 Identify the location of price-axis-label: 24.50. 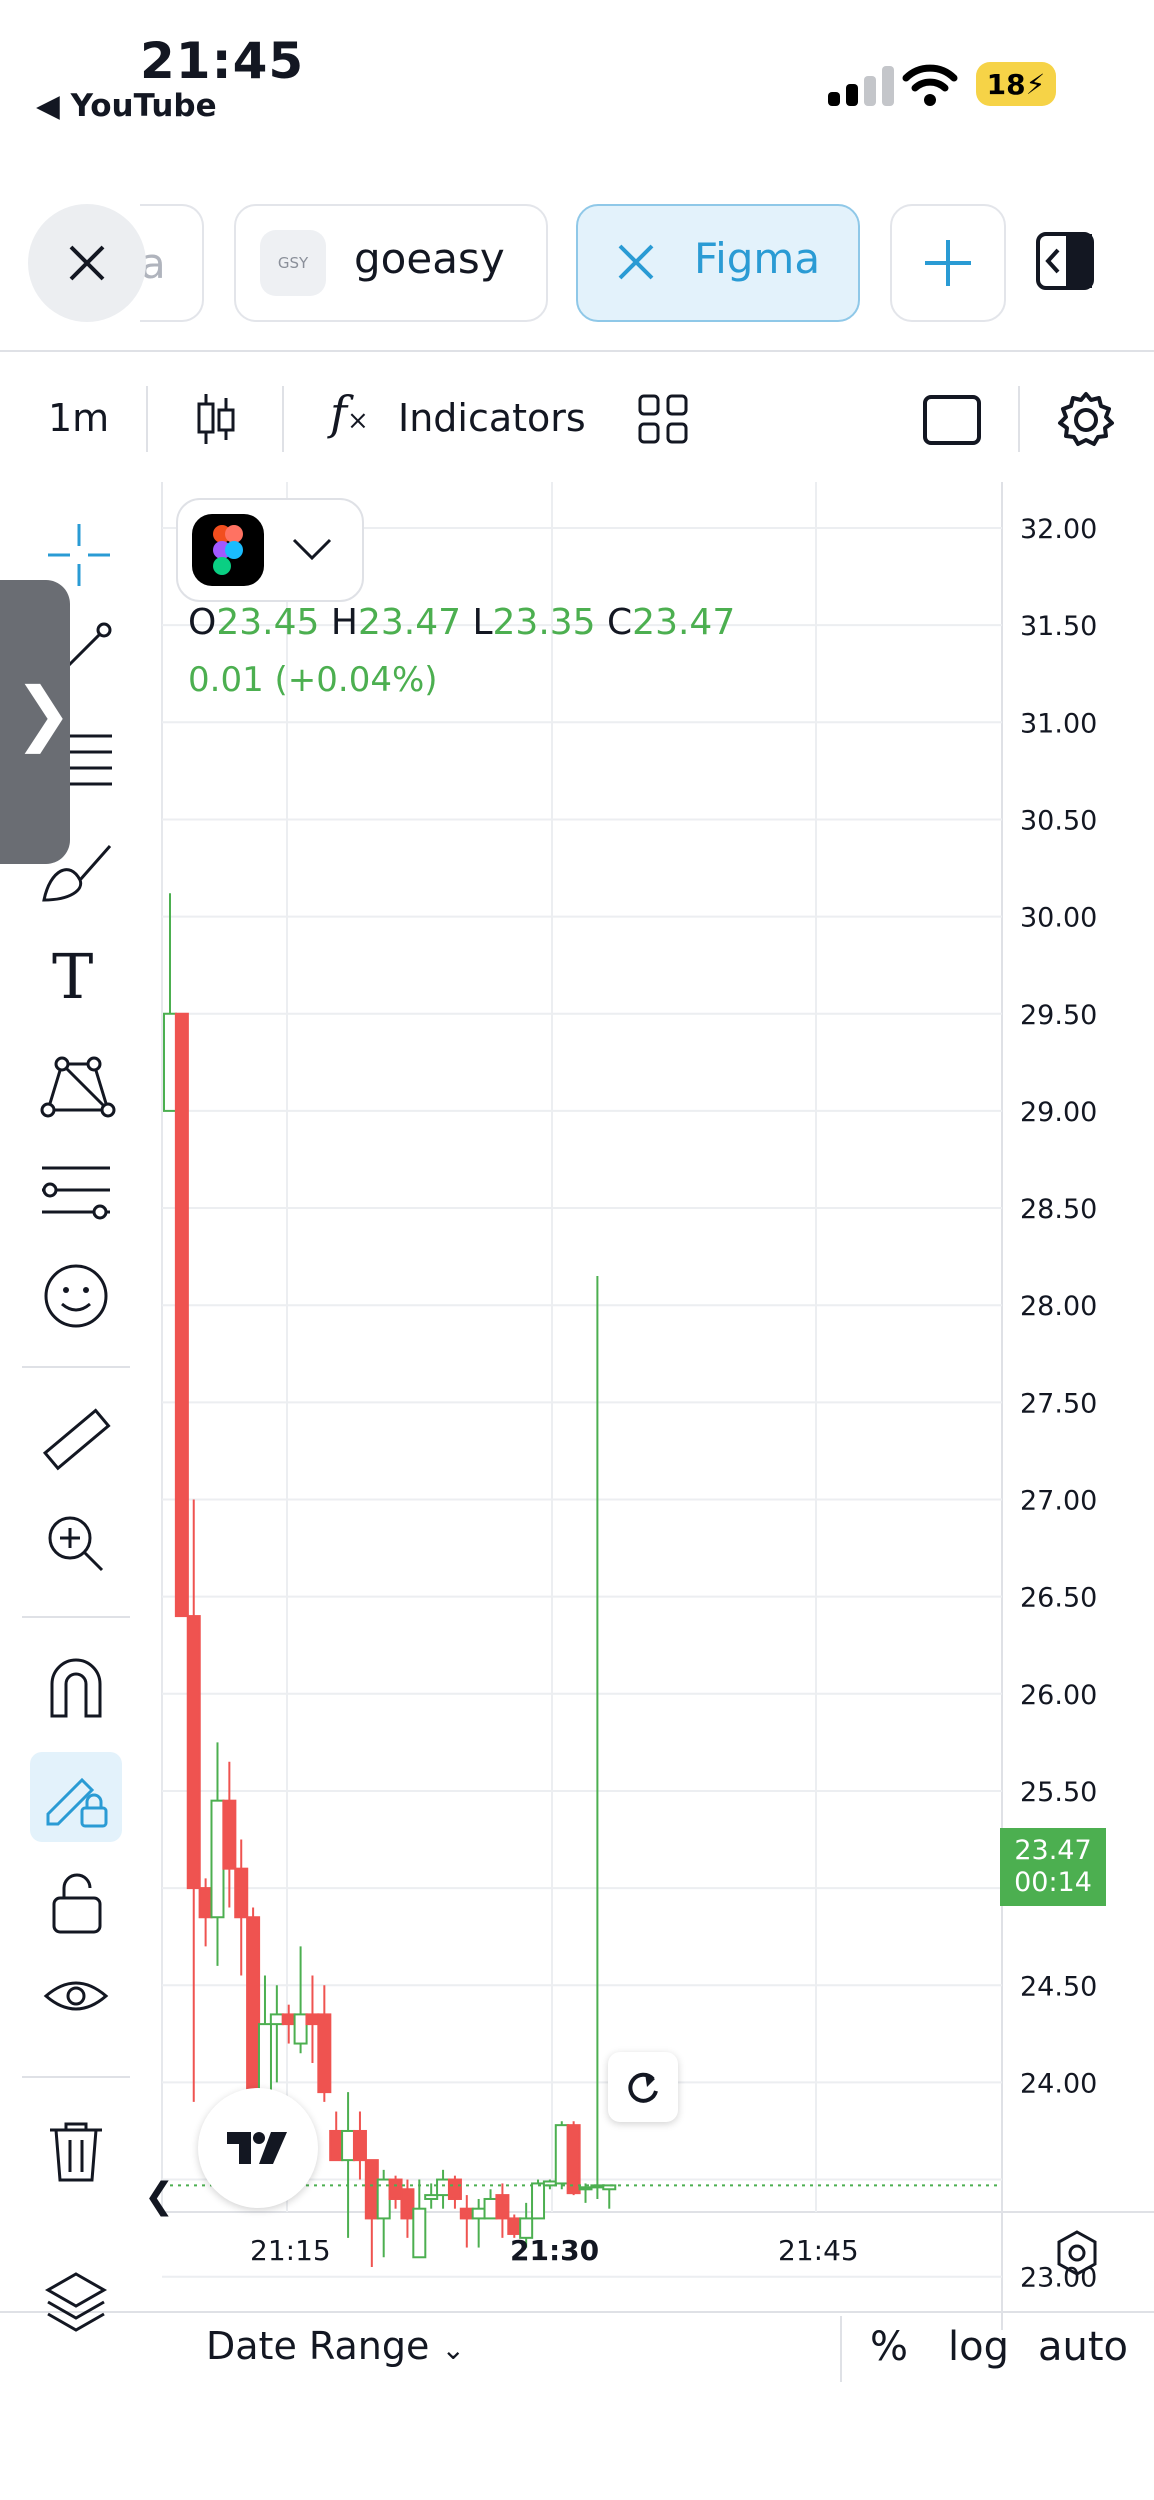
(1058, 1986).